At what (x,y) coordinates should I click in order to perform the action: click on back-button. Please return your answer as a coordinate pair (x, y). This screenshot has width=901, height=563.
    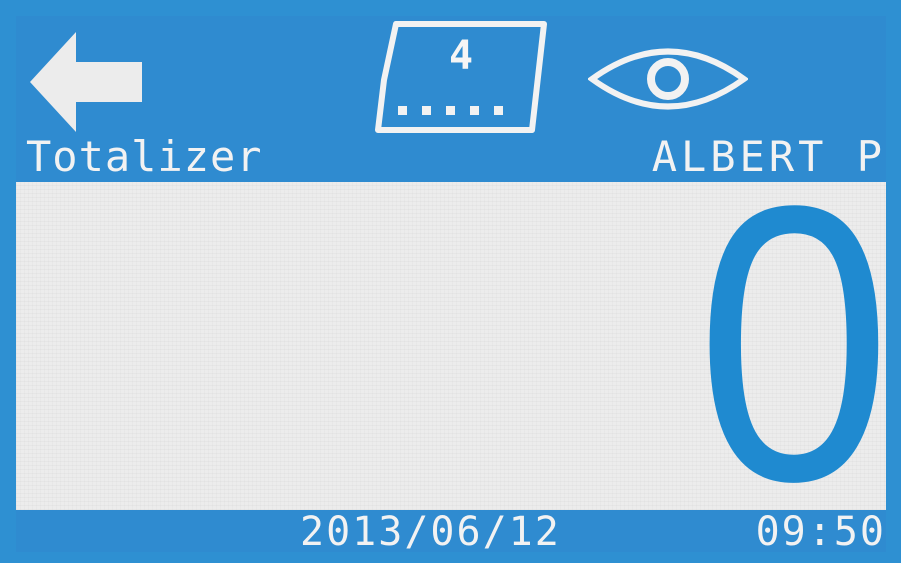
    Looking at the image, I should click on (86, 82).